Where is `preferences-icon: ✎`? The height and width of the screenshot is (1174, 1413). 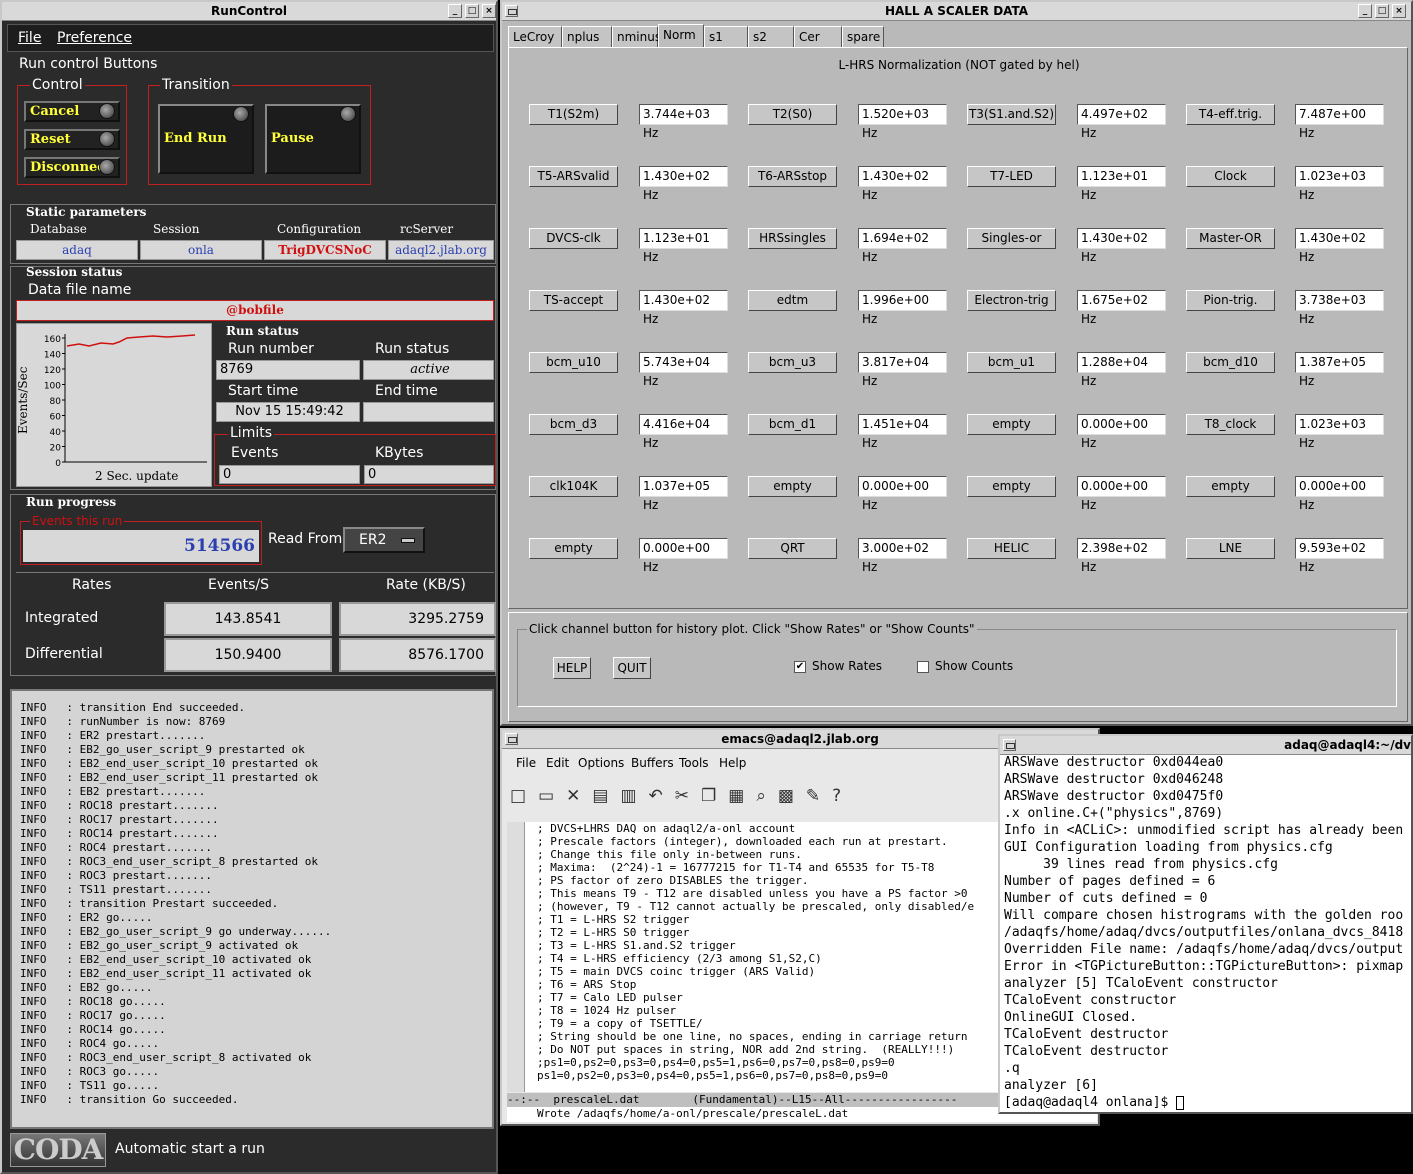
preferences-icon: ✎ is located at coordinates (819, 796).